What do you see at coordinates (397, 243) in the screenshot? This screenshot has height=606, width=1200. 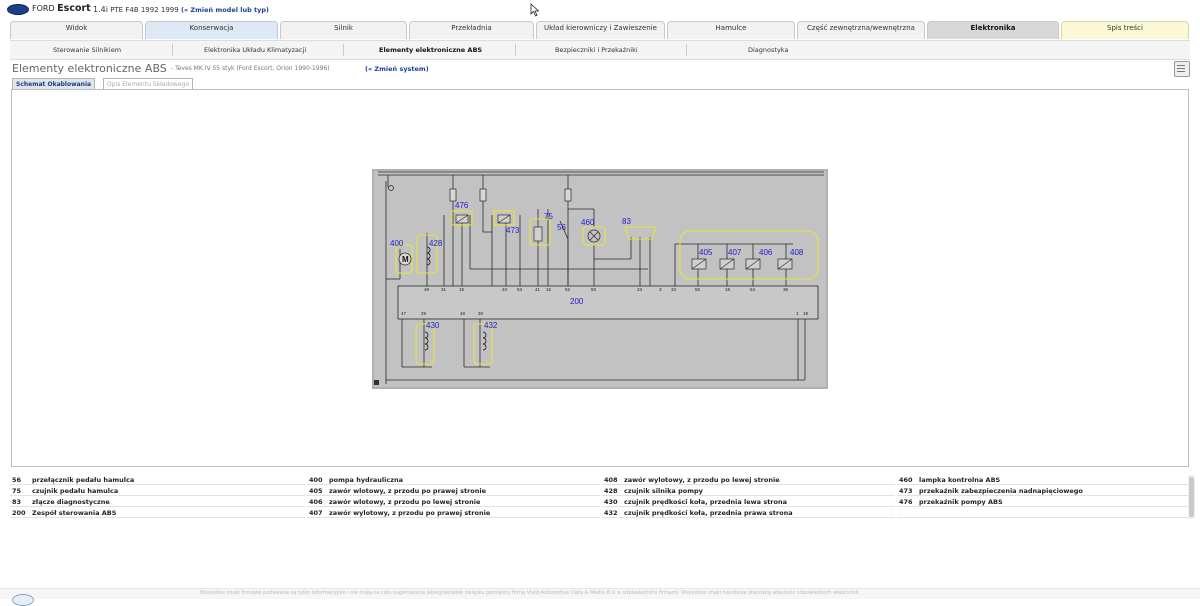 I see `label-400: 400` at bounding box center [397, 243].